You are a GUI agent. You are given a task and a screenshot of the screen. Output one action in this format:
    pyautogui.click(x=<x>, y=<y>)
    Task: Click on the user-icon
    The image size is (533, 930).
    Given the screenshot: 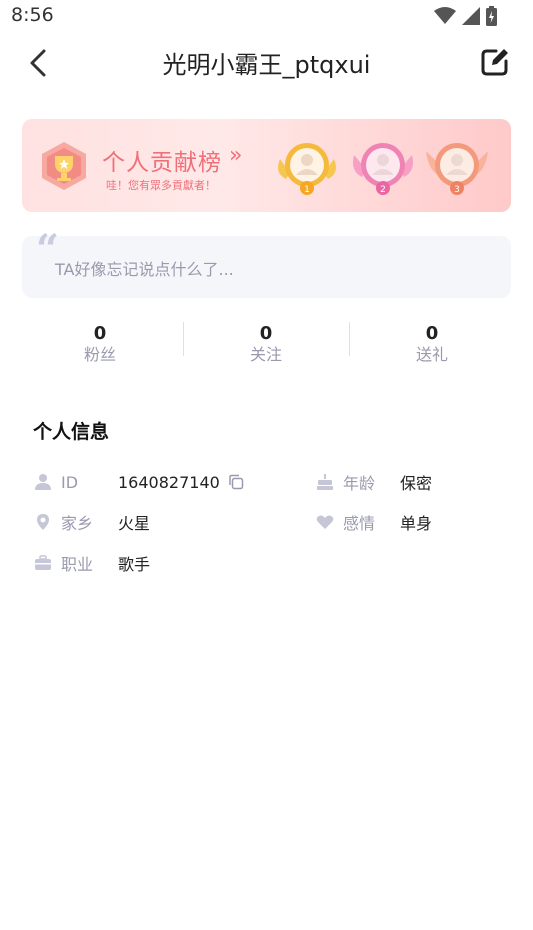 What is the action you would take?
    pyautogui.click(x=43, y=482)
    